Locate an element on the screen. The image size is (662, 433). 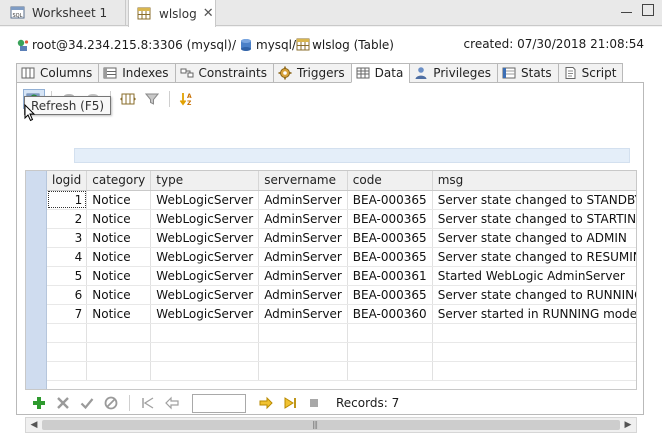
cell-logid: 4 is located at coordinates (67, 257).